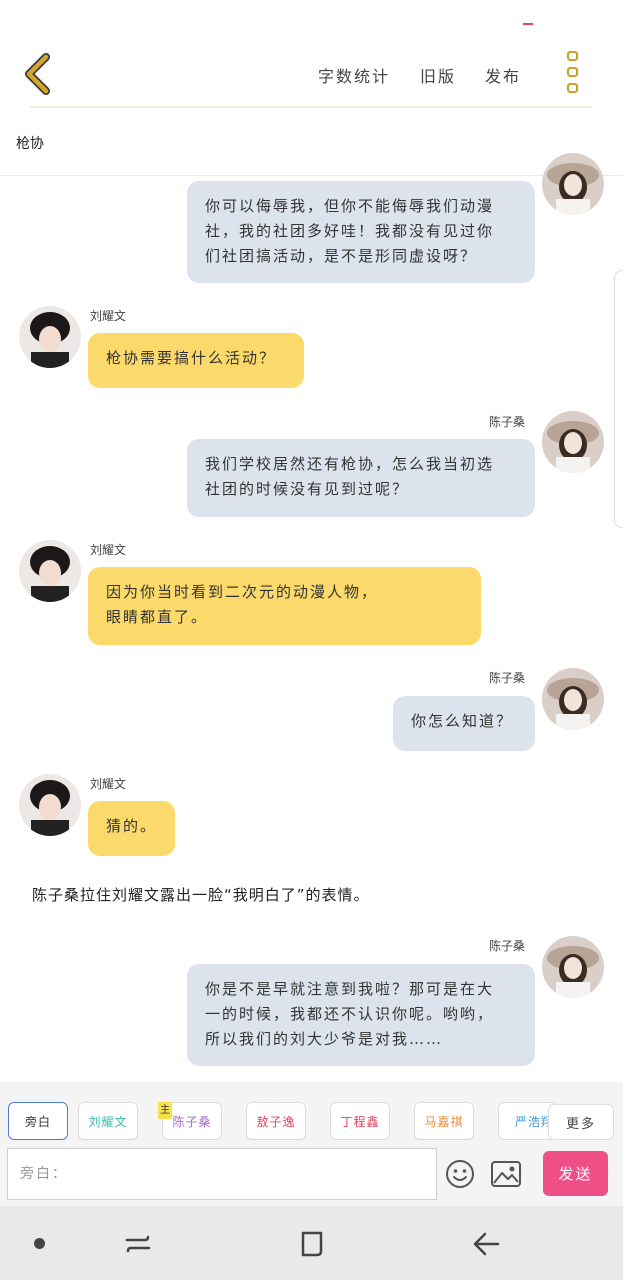 This screenshot has height=1280, width=623. Describe the element at coordinates (341, 256) in the screenshot. I see `message-line: 们社团搞活动，是不是形同虚设呀？` at that location.